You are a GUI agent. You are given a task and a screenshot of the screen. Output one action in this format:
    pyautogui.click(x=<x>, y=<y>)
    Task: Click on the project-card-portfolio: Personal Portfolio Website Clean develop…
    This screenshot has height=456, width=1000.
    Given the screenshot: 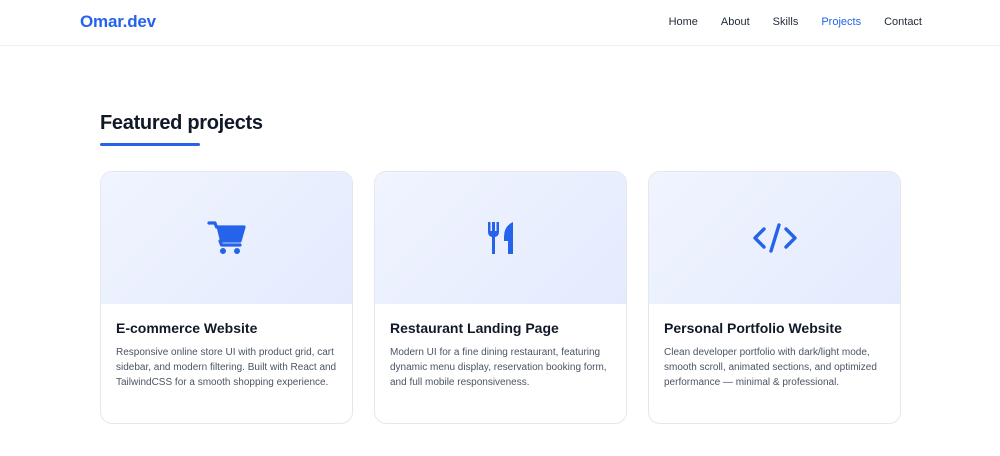 What is the action you would take?
    pyautogui.click(x=774, y=297)
    